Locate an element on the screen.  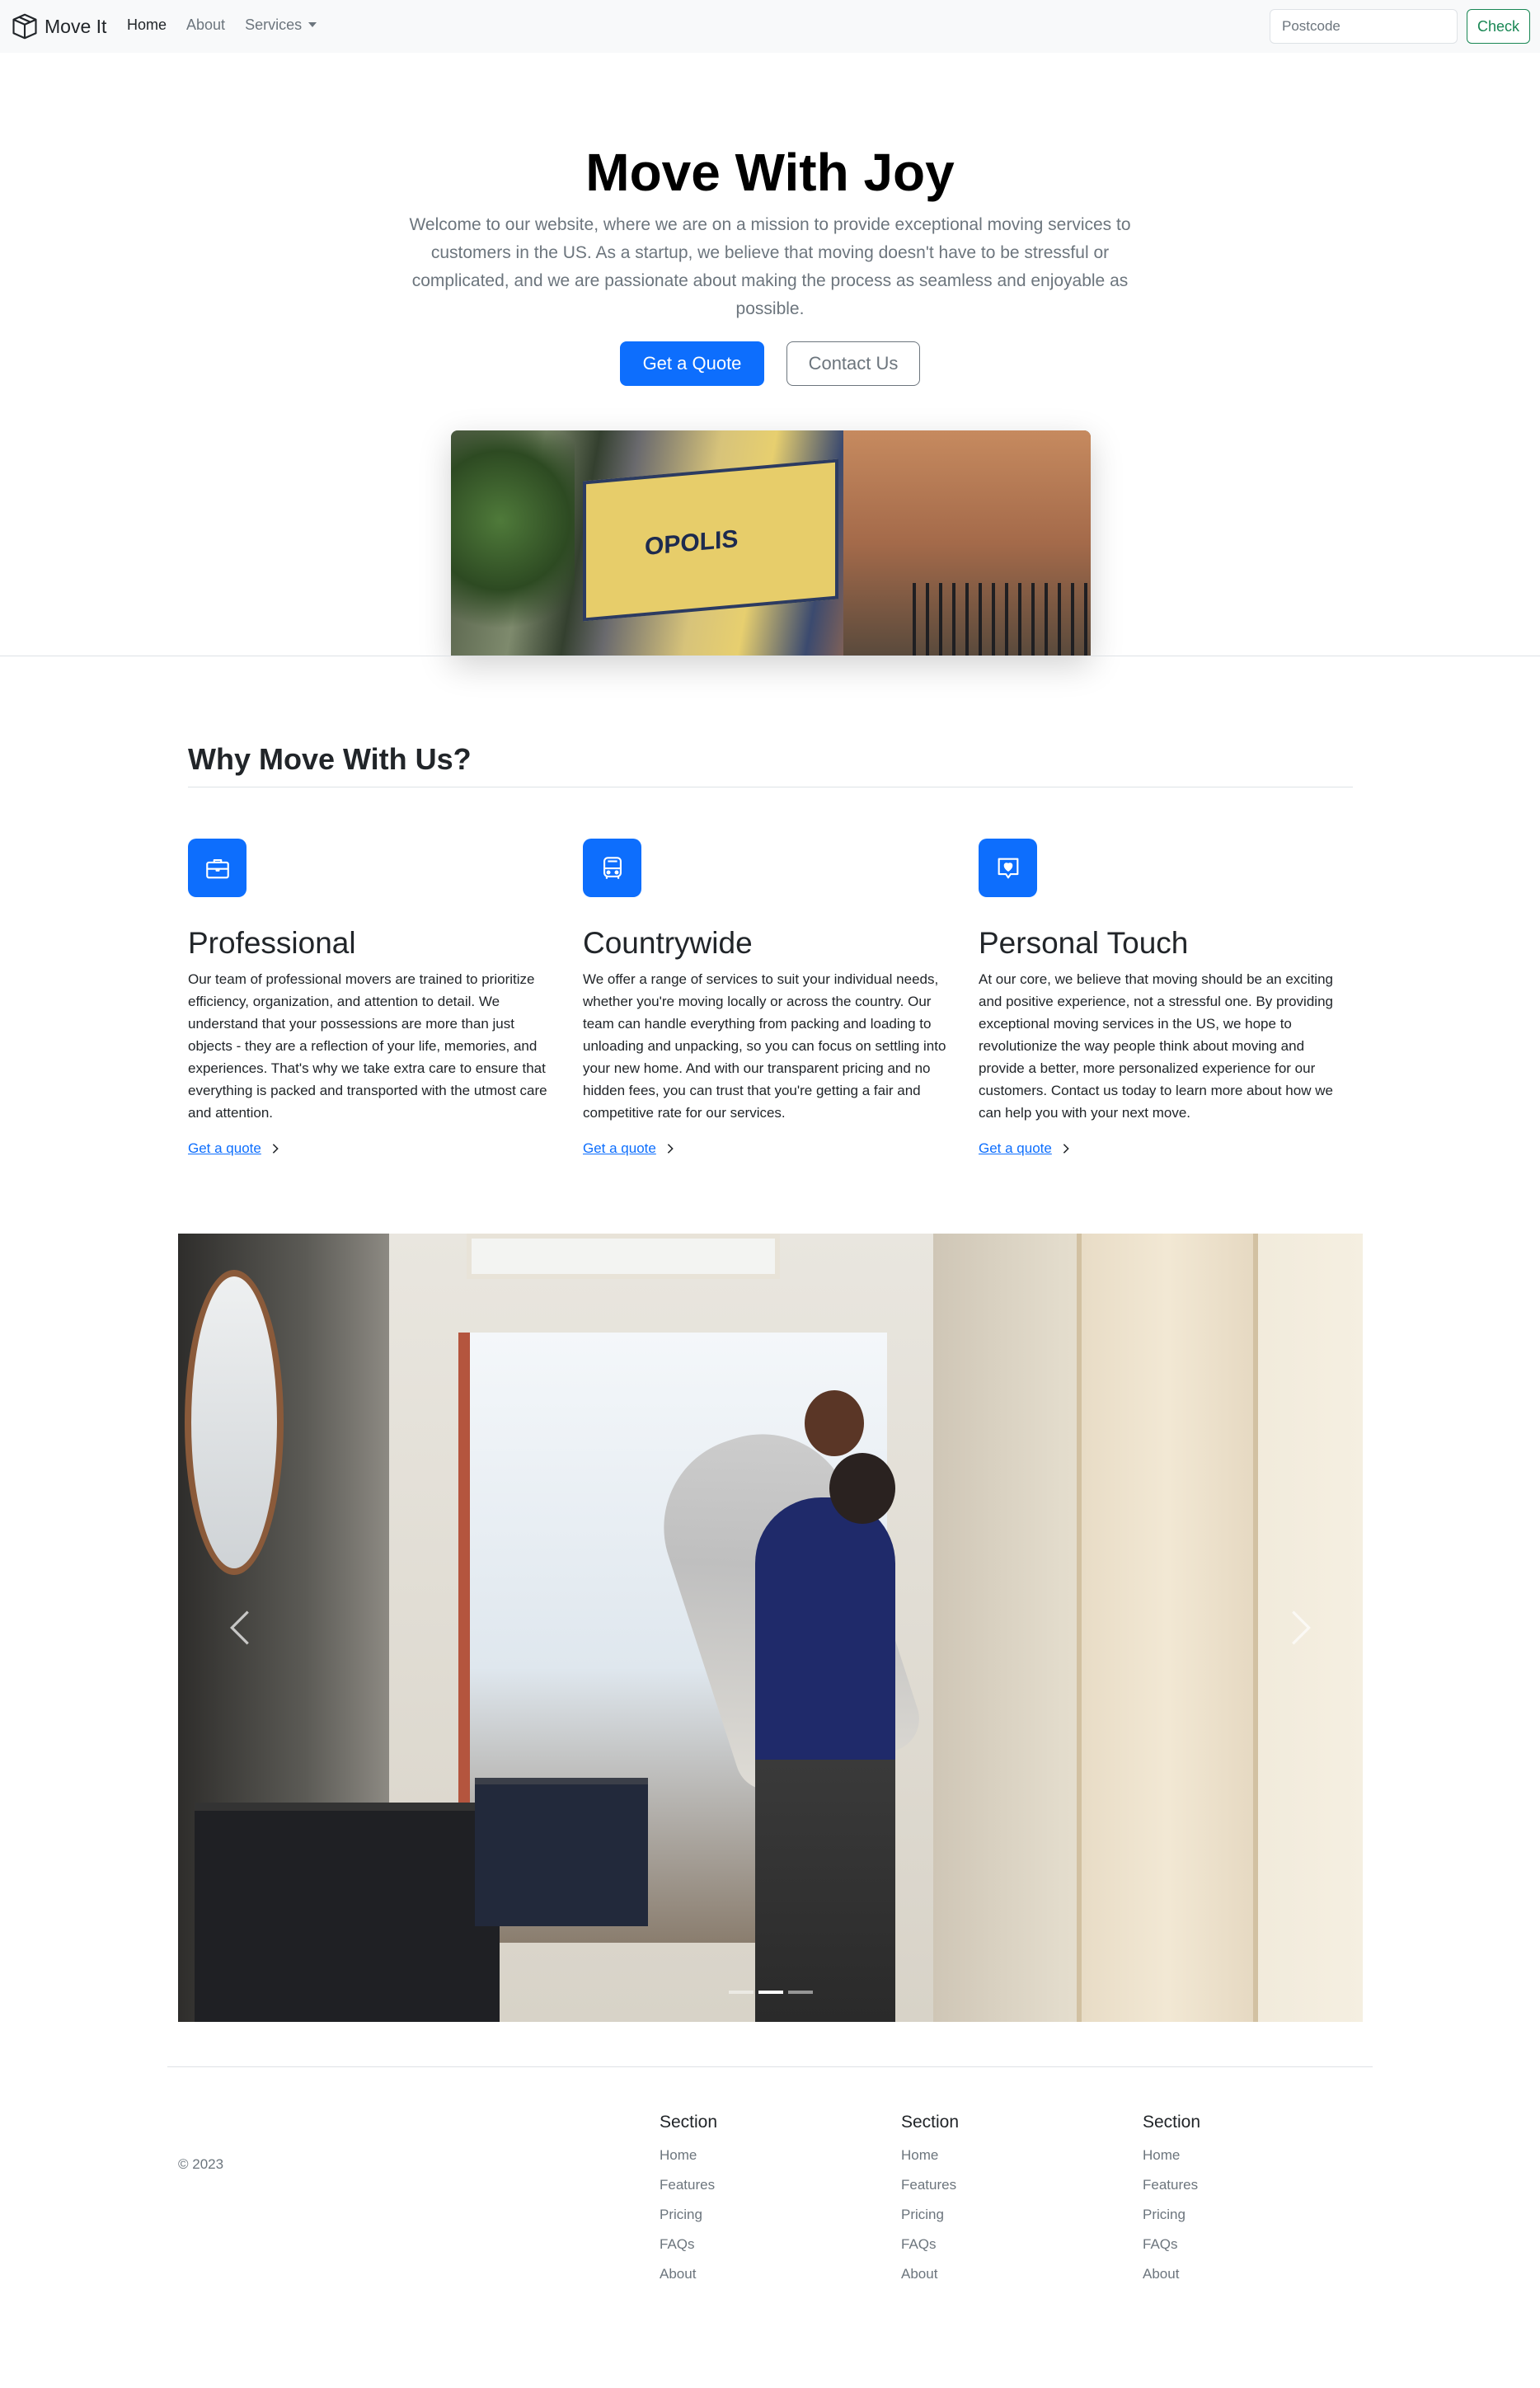
caret-down-icon is located at coordinates (312, 24).